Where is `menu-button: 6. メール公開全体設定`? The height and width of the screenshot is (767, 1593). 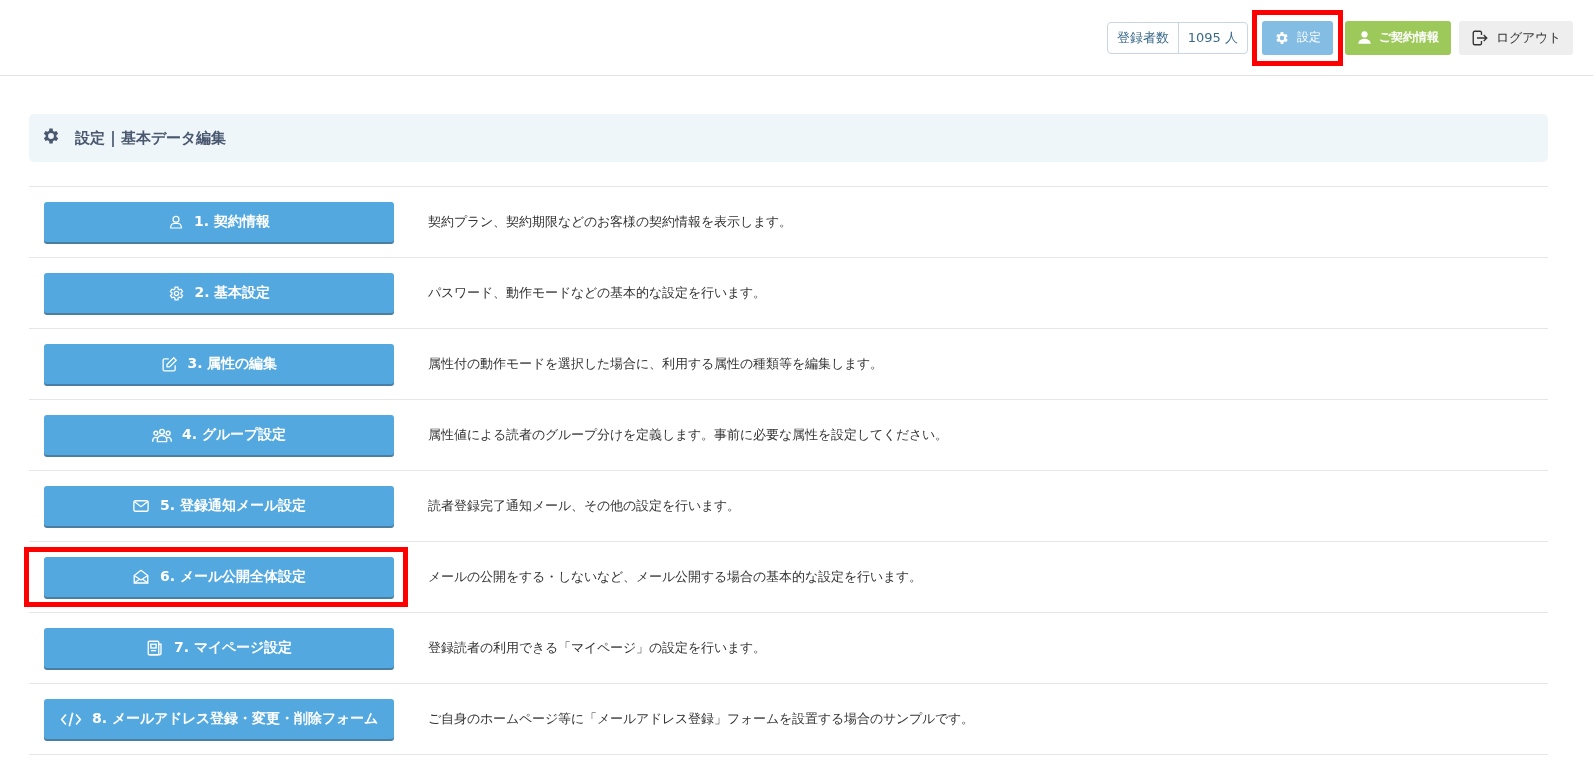 menu-button: 6. メール公開全体設定 is located at coordinates (219, 577).